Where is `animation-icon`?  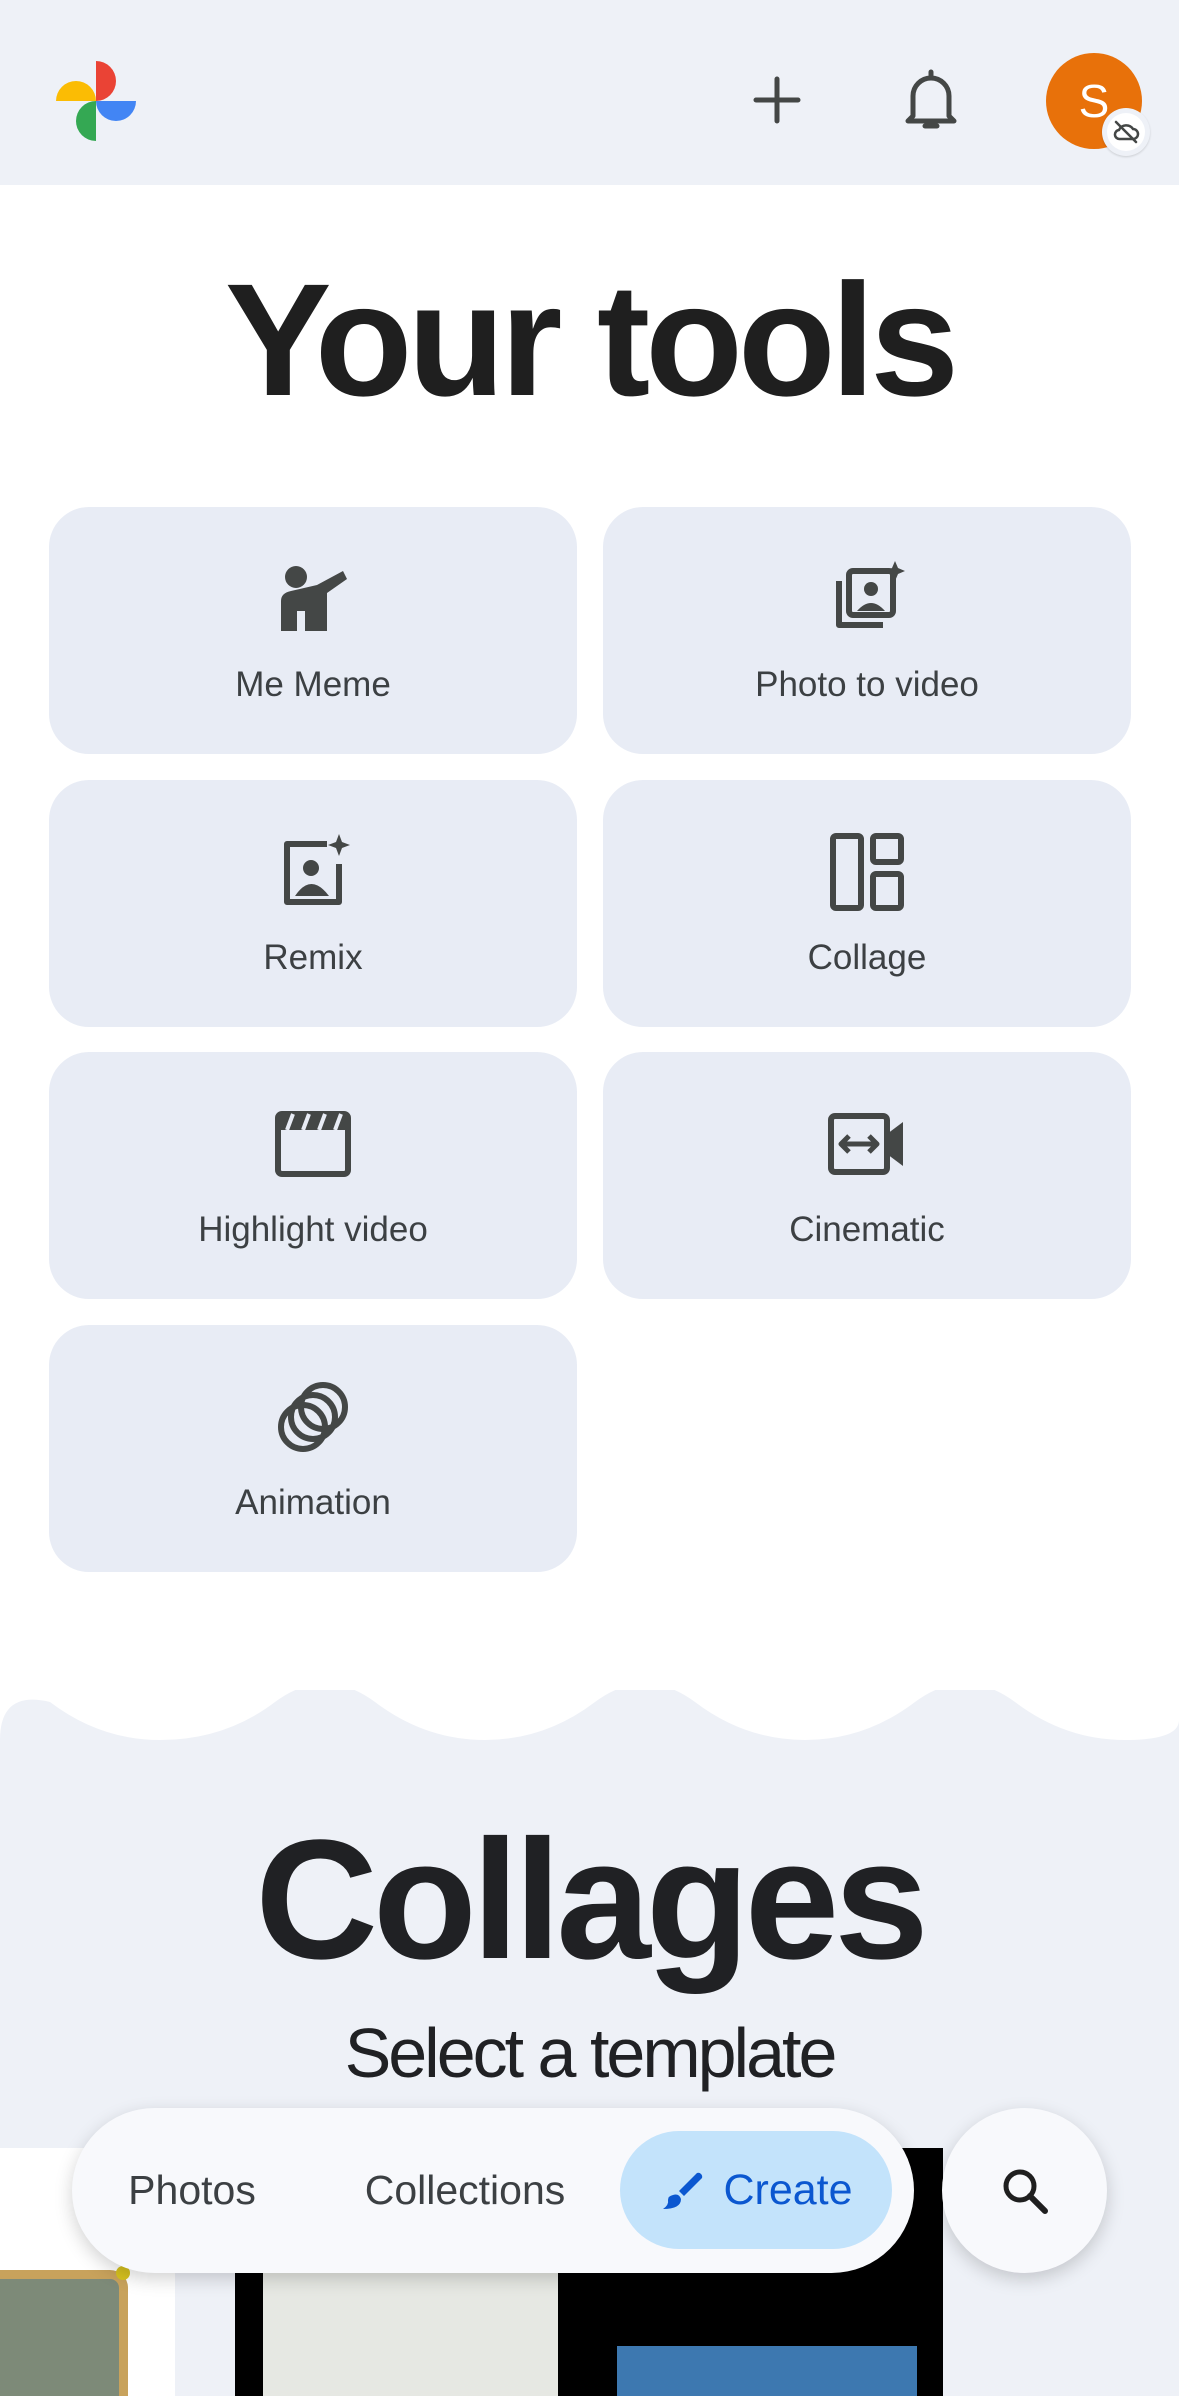 animation-icon is located at coordinates (313, 1417).